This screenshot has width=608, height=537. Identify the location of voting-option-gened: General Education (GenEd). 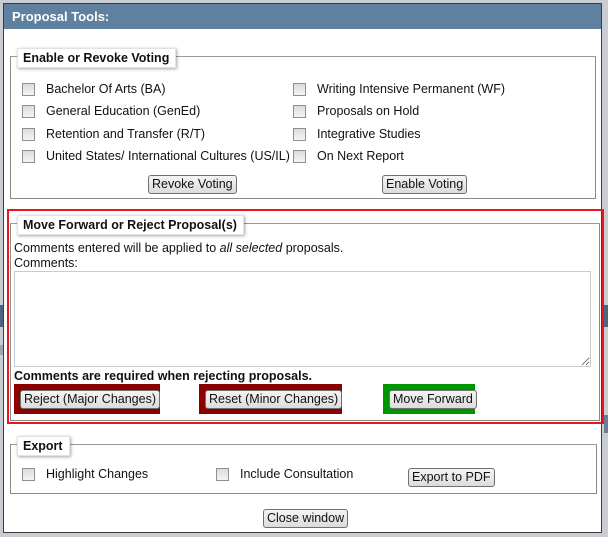
(111, 111).